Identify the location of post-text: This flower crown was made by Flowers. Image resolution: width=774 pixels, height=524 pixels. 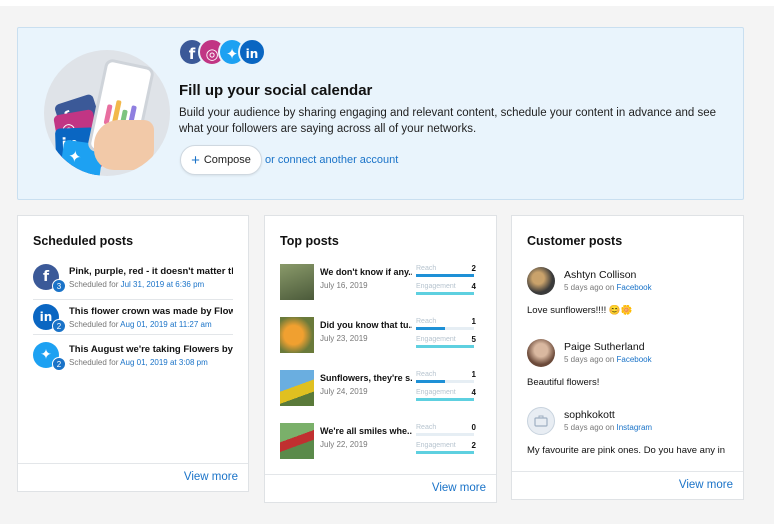
(151, 311).